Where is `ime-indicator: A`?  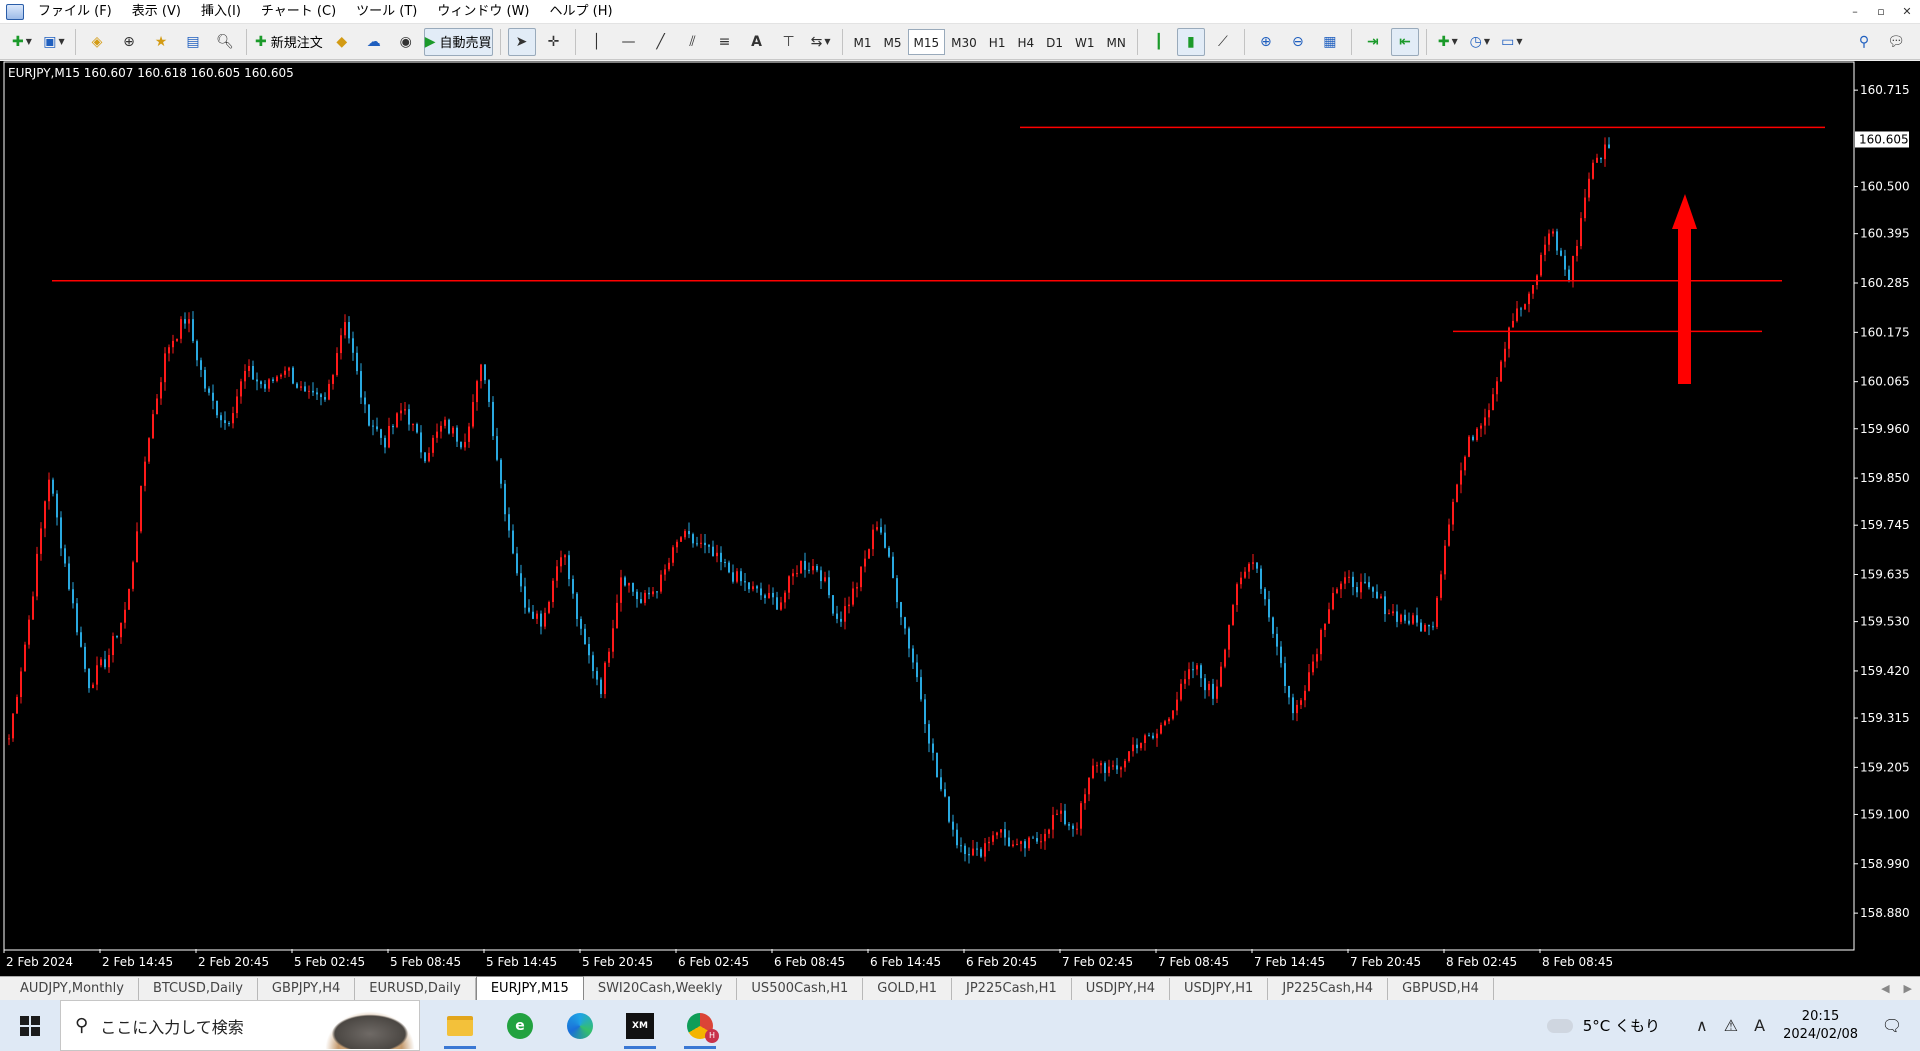 ime-indicator: A is located at coordinates (1759, 1025).